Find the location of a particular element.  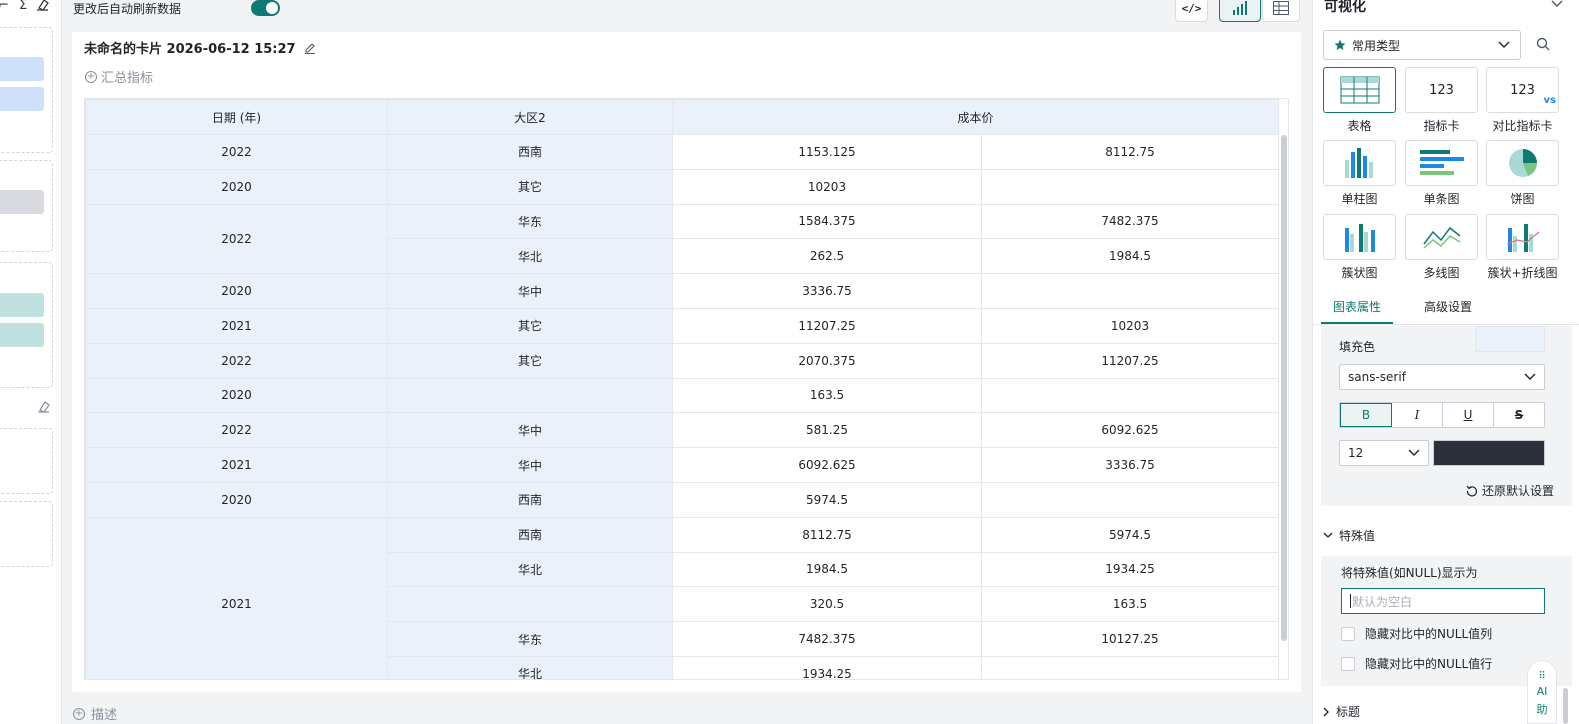

strikethrough-button: S is located at coordinates (1519, 415).